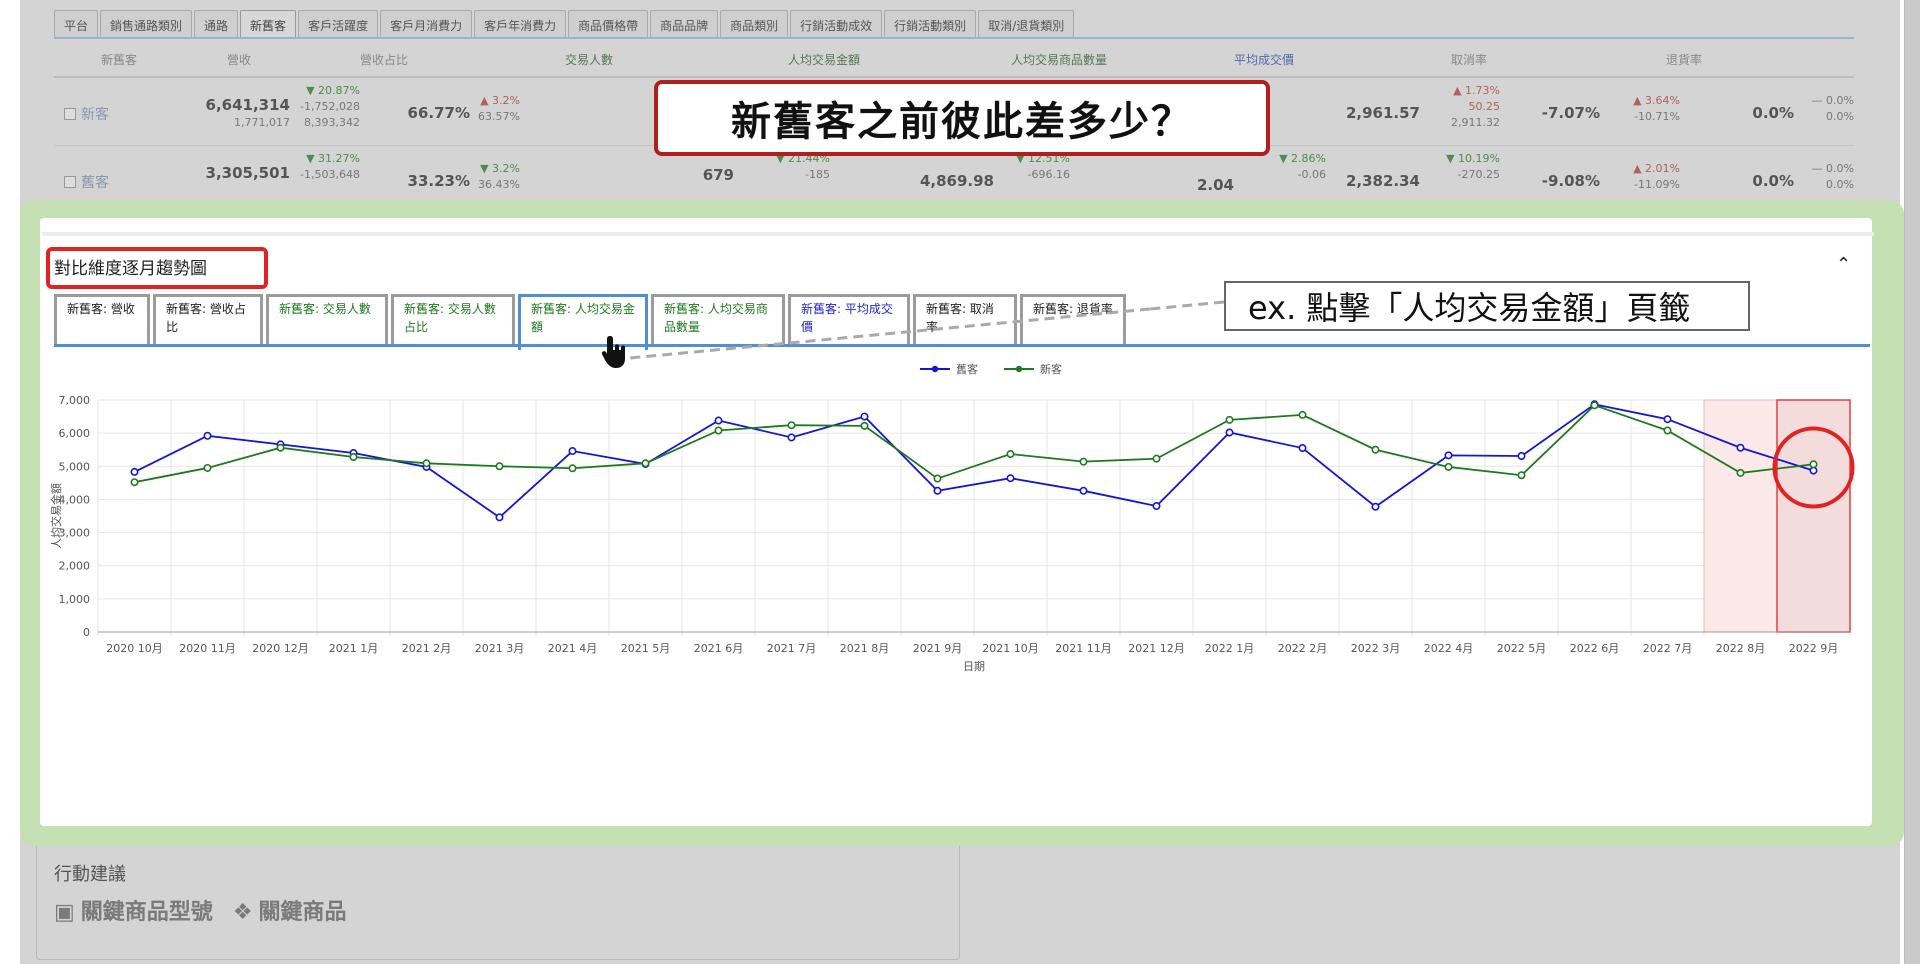  Describe the element at coordinates (102, 319) in the screenshot. I see `metric-tab: 新舊客: 營收` at that location.